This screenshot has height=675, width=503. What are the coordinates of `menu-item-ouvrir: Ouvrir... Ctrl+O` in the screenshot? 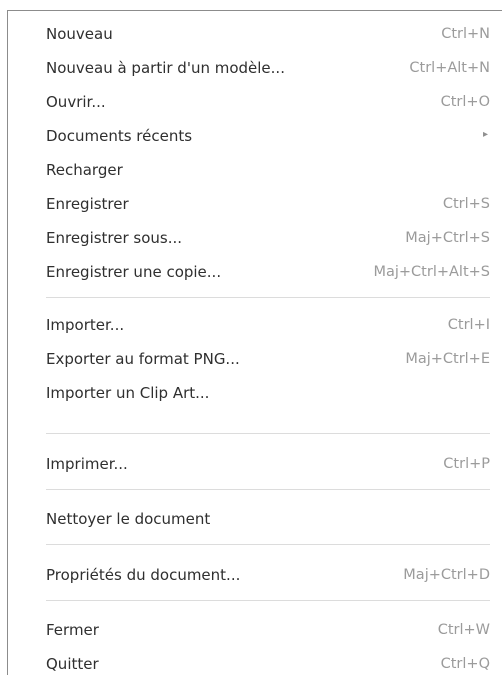 It's located at (255, 102).